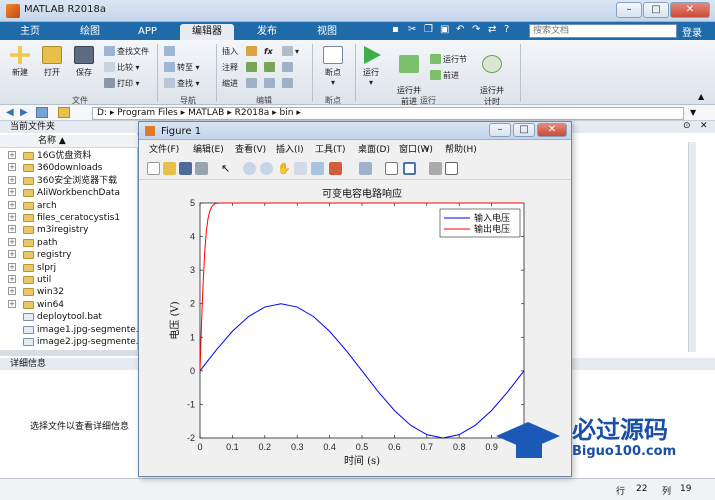  I want to click on maximize-button: □, so click(656, 10).